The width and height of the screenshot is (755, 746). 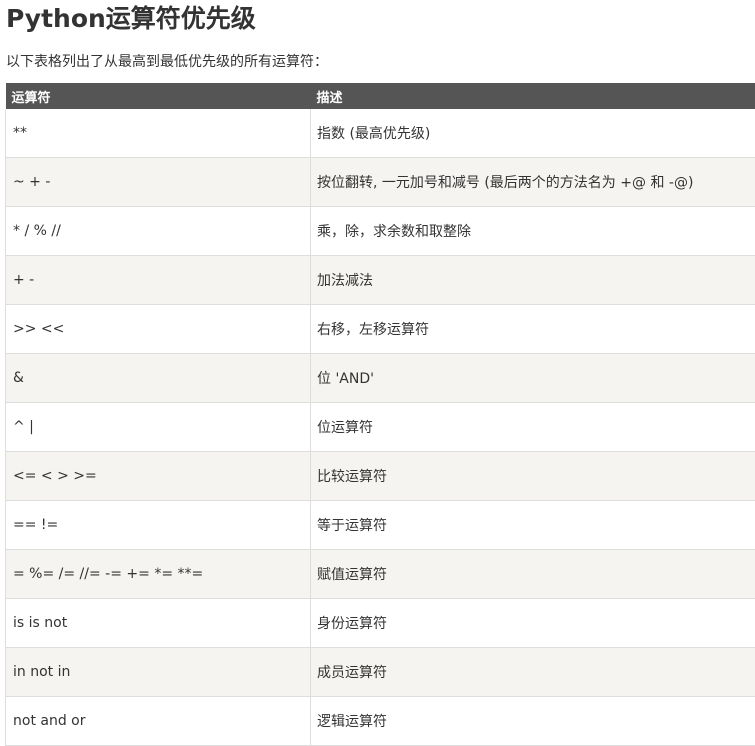 What do you see at coordinates (158, 623) in the screenshot?
I see `operator-cell: is is not` at bounding box center [158, 623].